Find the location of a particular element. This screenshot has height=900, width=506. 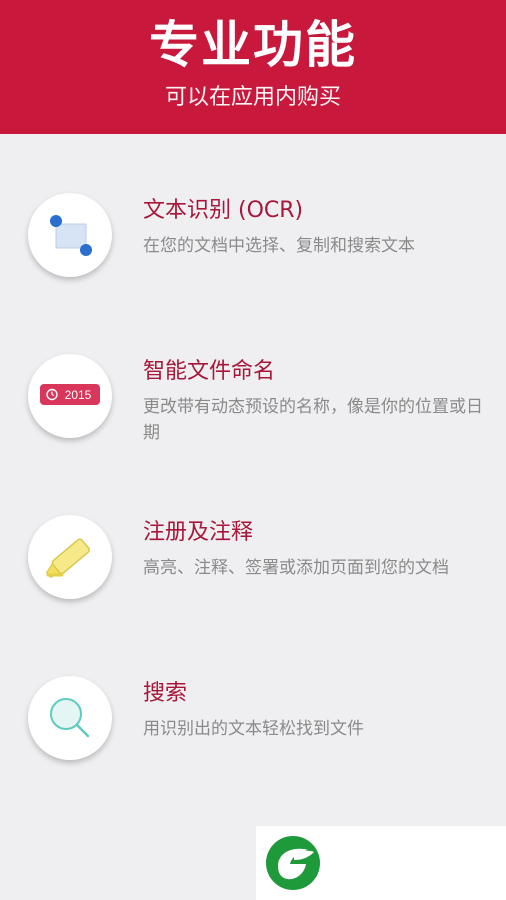

green-leaf-logo-icon is located at coordinates (293, 863).